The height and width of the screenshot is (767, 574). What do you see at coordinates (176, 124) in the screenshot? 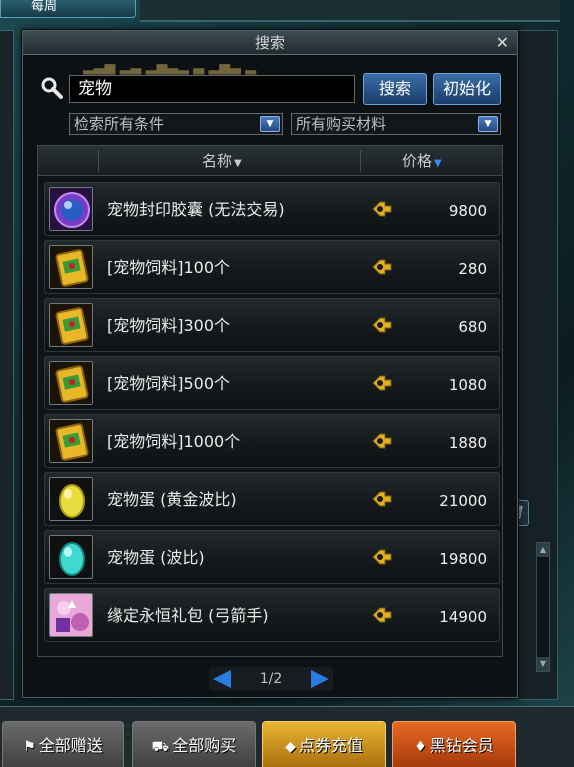
I see `condition-select: 检索所有条件 ▼` at bounding box center [176, 124].